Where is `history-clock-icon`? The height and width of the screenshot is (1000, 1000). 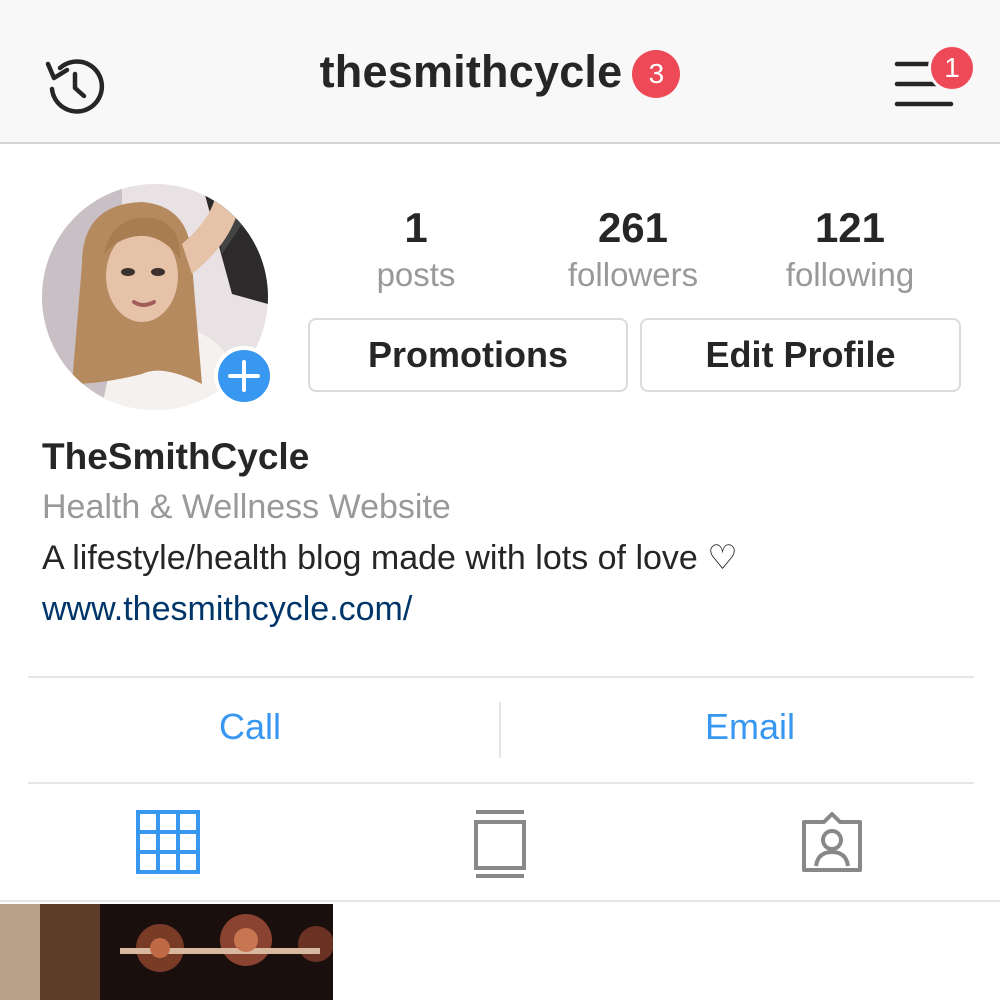 history-clock-icon is located at coordinates (75, 86).